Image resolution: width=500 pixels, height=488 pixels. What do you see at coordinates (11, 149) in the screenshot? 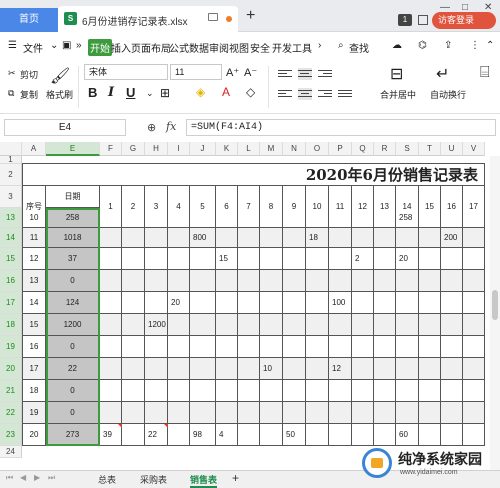
I see `select-all-corner` at bounding box center [11, 149].